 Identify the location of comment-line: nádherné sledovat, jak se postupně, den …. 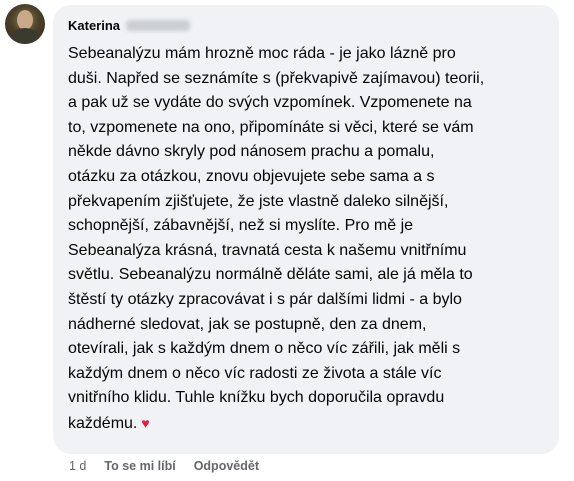
(247, 324).